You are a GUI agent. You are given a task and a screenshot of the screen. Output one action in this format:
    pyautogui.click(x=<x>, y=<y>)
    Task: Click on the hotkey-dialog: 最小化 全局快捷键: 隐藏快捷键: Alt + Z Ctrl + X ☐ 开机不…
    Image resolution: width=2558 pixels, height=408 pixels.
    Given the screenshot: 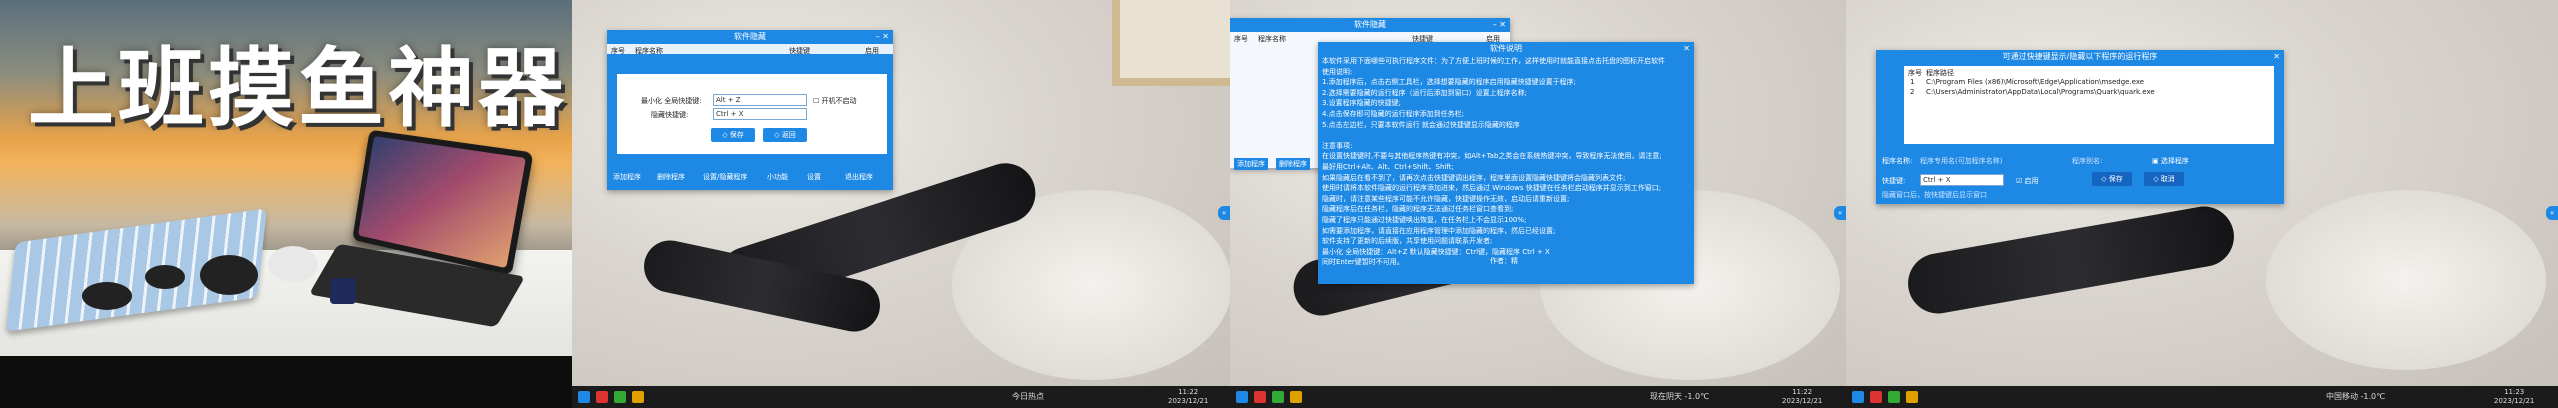 What is the action you would take?
    pyautogui.click(x=752, y=114)
    